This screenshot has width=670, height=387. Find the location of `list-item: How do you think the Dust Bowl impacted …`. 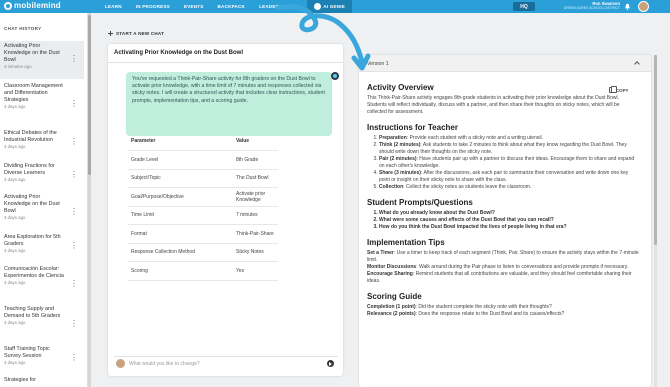

list-item: How do you think the Dust Bowl impacted … is located at coordinates (509, 227).